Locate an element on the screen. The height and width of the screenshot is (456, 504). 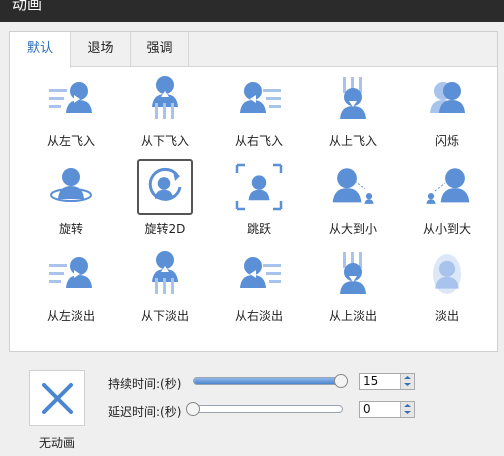
no-animation-button is located at coordinates (57, 398).